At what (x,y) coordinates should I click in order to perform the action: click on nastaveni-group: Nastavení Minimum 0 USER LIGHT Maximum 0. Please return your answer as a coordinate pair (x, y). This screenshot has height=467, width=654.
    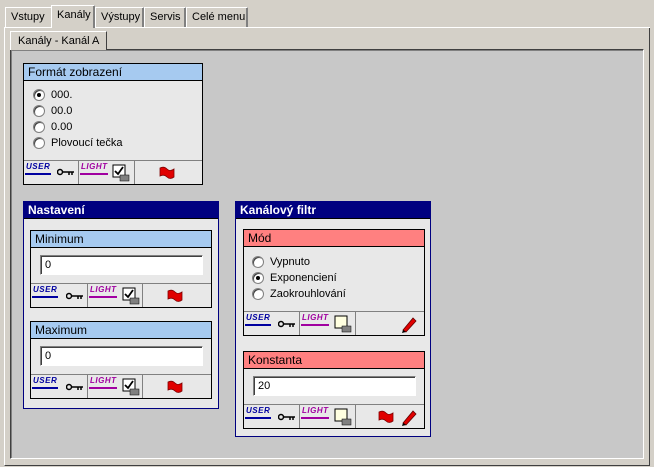
    Looking at the image, I should click on (121, 305).